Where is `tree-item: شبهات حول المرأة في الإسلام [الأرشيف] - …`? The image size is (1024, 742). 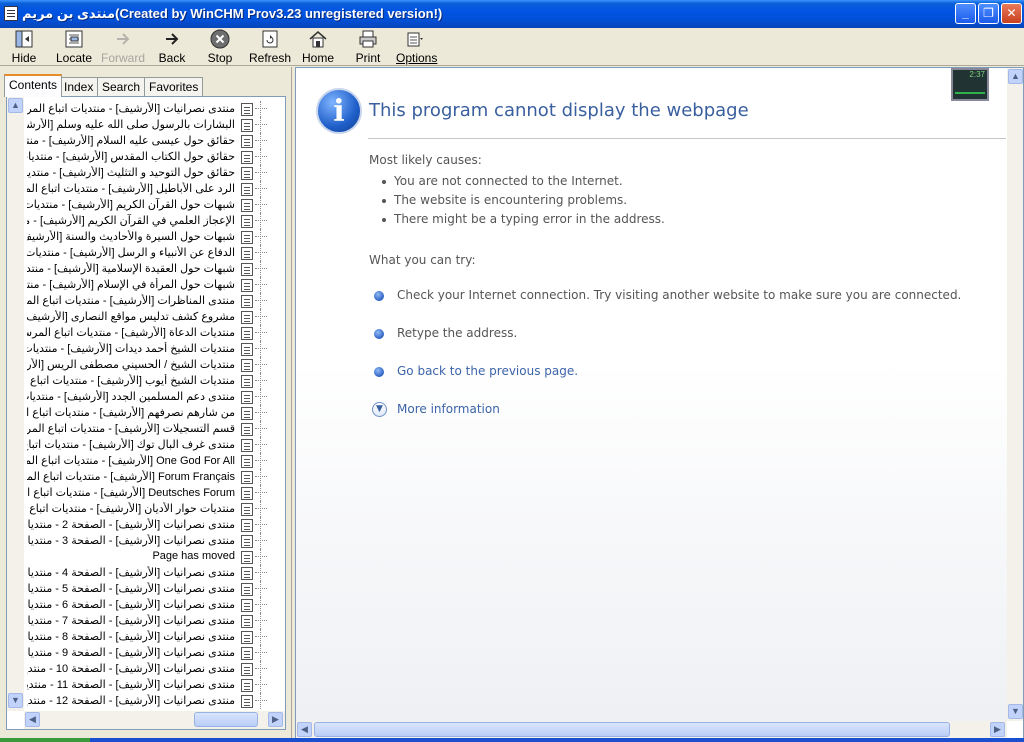
tree-item: شبهات حول المرأة في الإسلام [الأرشيف] - … is located at coordinates (147, 285).